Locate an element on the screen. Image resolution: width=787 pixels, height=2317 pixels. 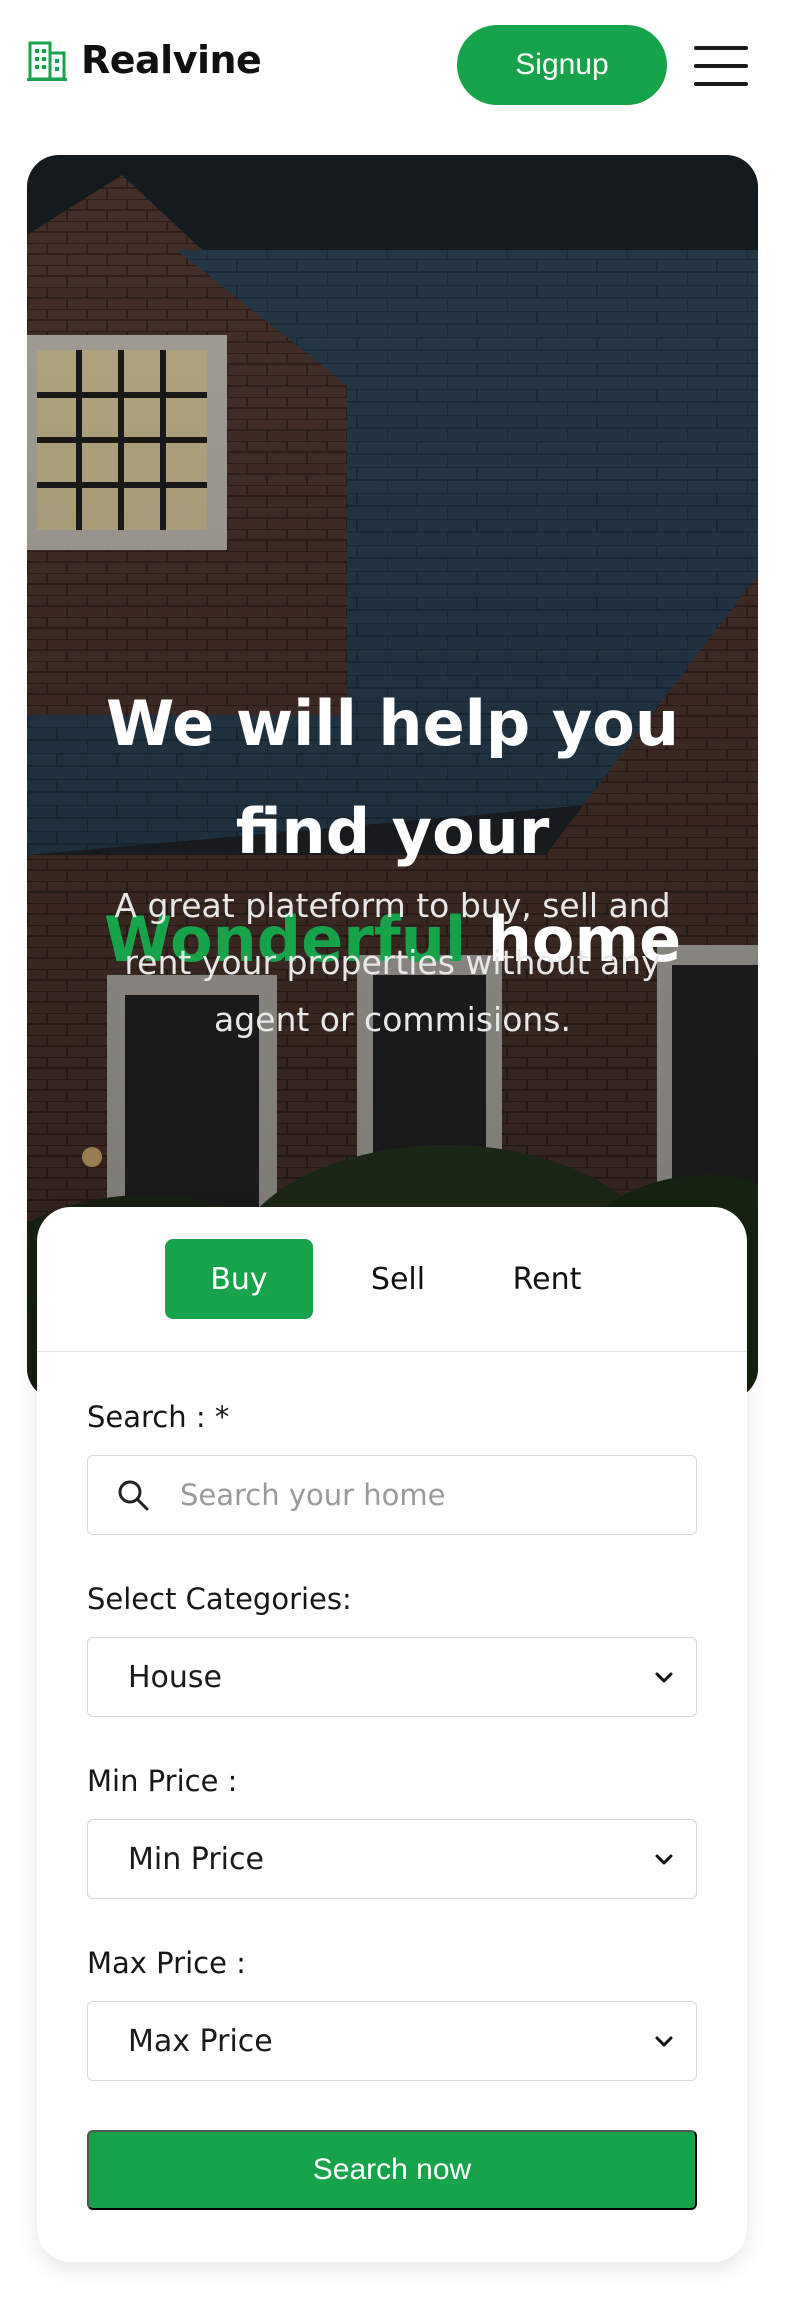
search-icon is located at coordinates (133, 1495).